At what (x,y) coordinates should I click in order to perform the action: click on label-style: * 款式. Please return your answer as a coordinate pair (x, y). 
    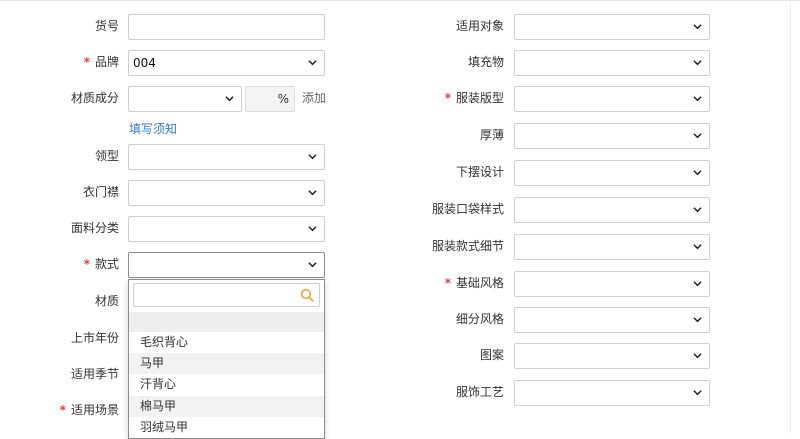
    Looking at the image, I should click on (101, 264).